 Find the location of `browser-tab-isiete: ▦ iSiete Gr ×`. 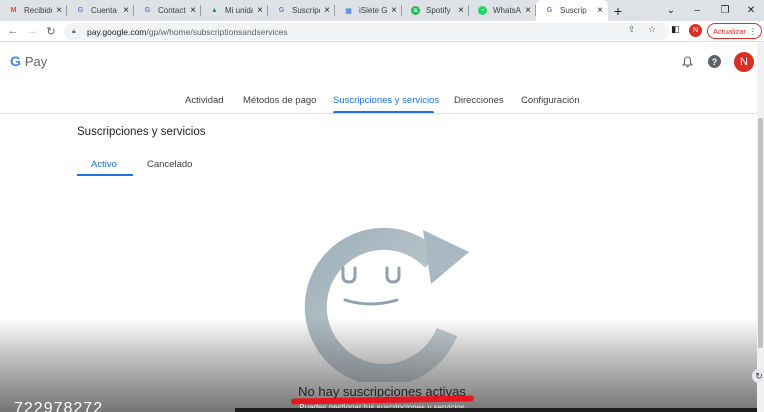

browser-tab-isiete: ▦ iSiete Gr × is located at coordinates (368, 10).